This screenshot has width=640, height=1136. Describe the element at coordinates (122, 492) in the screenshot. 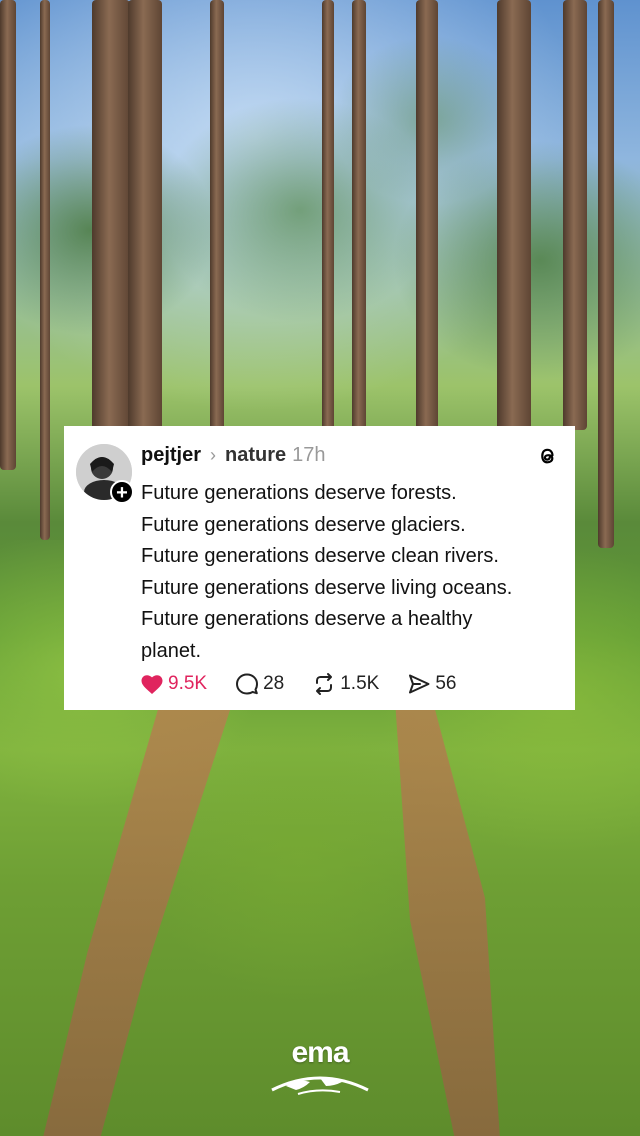

I see `plus-icon: +` at that location.